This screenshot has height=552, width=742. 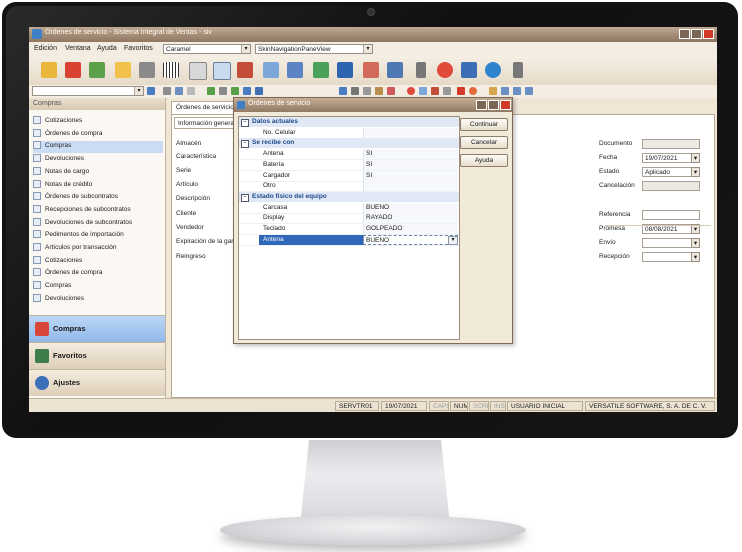 What do you see at coordinates (461, 91) in the screenshot?
I see `delete-icon` at bounding box center [461, 91].